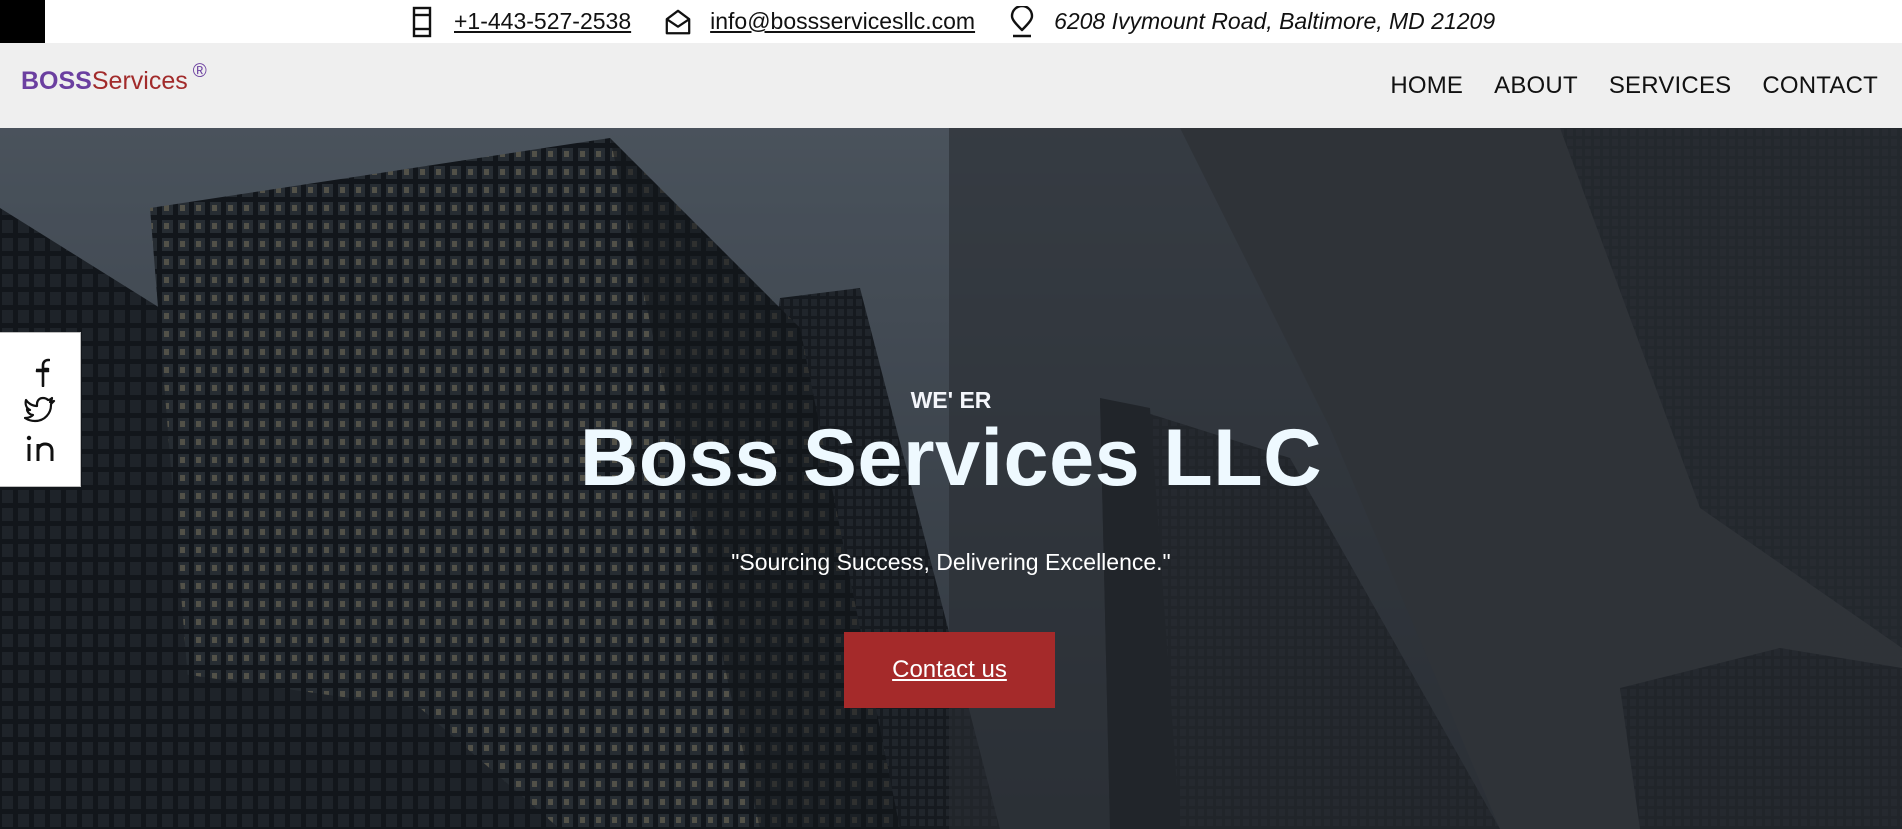 The width and height of the screenshot is (1902, 829). Describe the element at coordinates (1670, 86) in the screenshot. I see `nav-services: SERVICES` at that location.